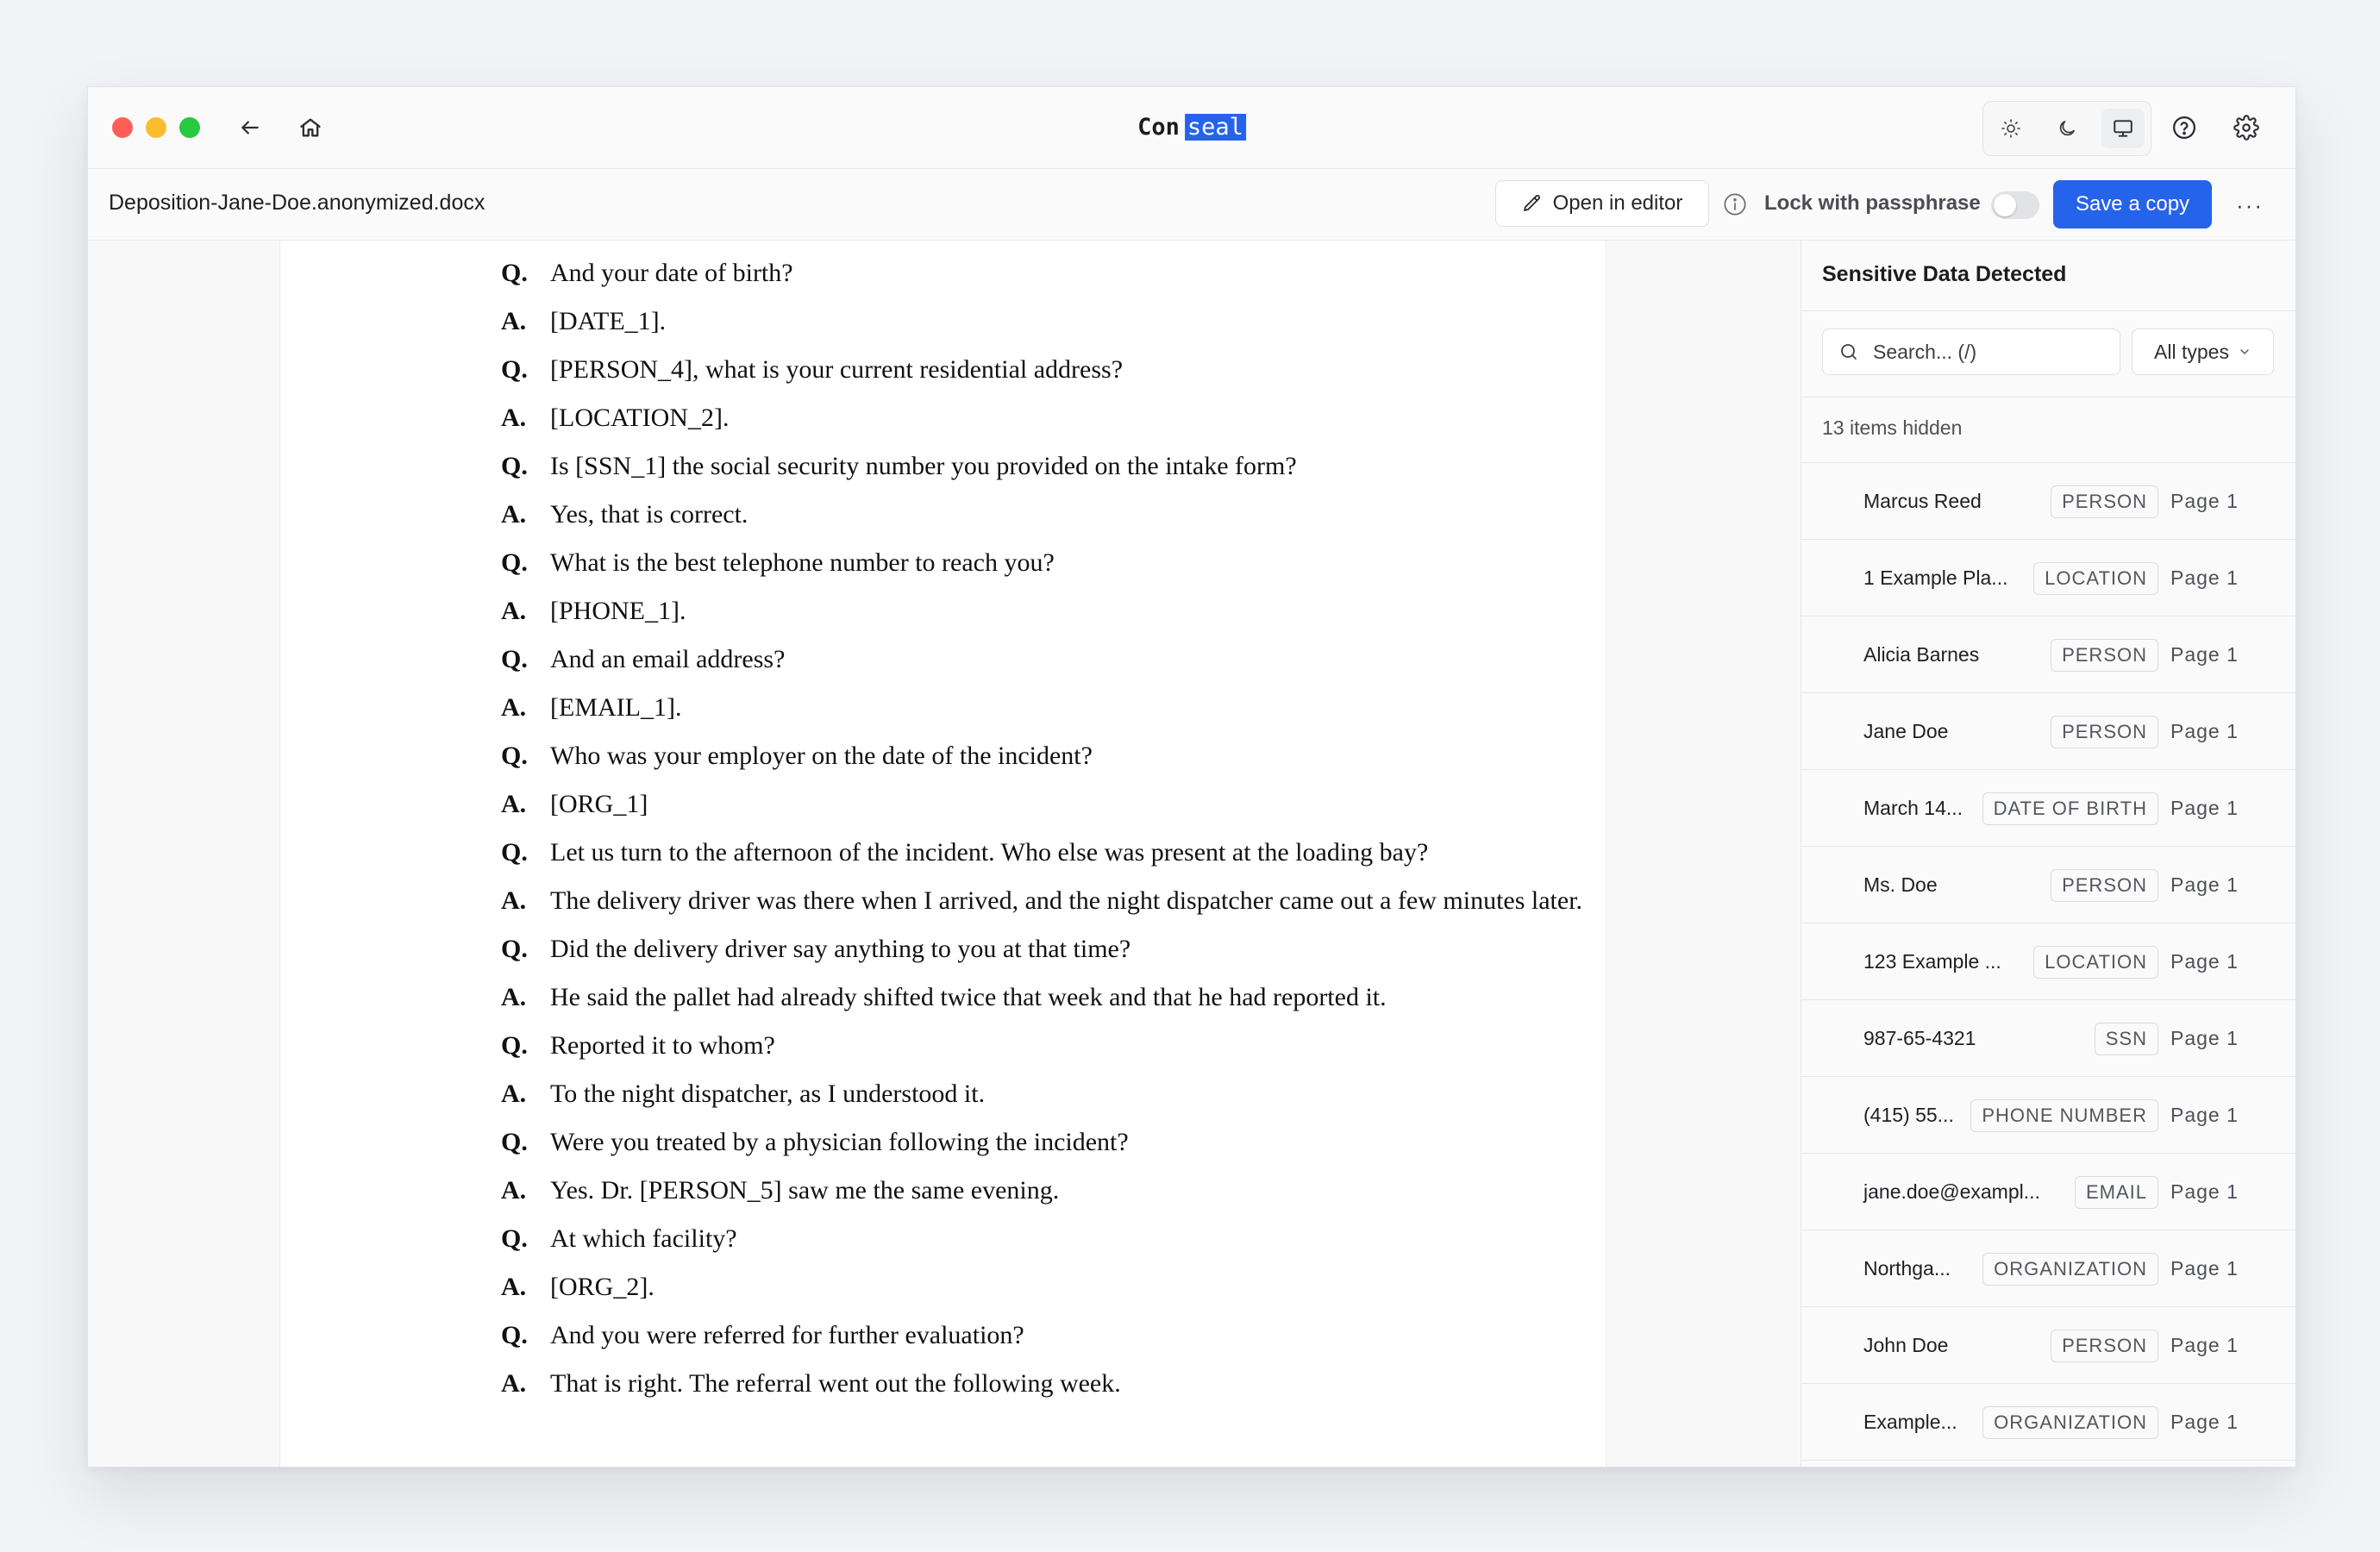 Image resolution: width=2380 pixels, height=1552 pixels. What do you see at coordinates (1945, 274) in the screenshot?
I see `panel-title: Sensitive Data Detected` at bounding box center [1945, 274].